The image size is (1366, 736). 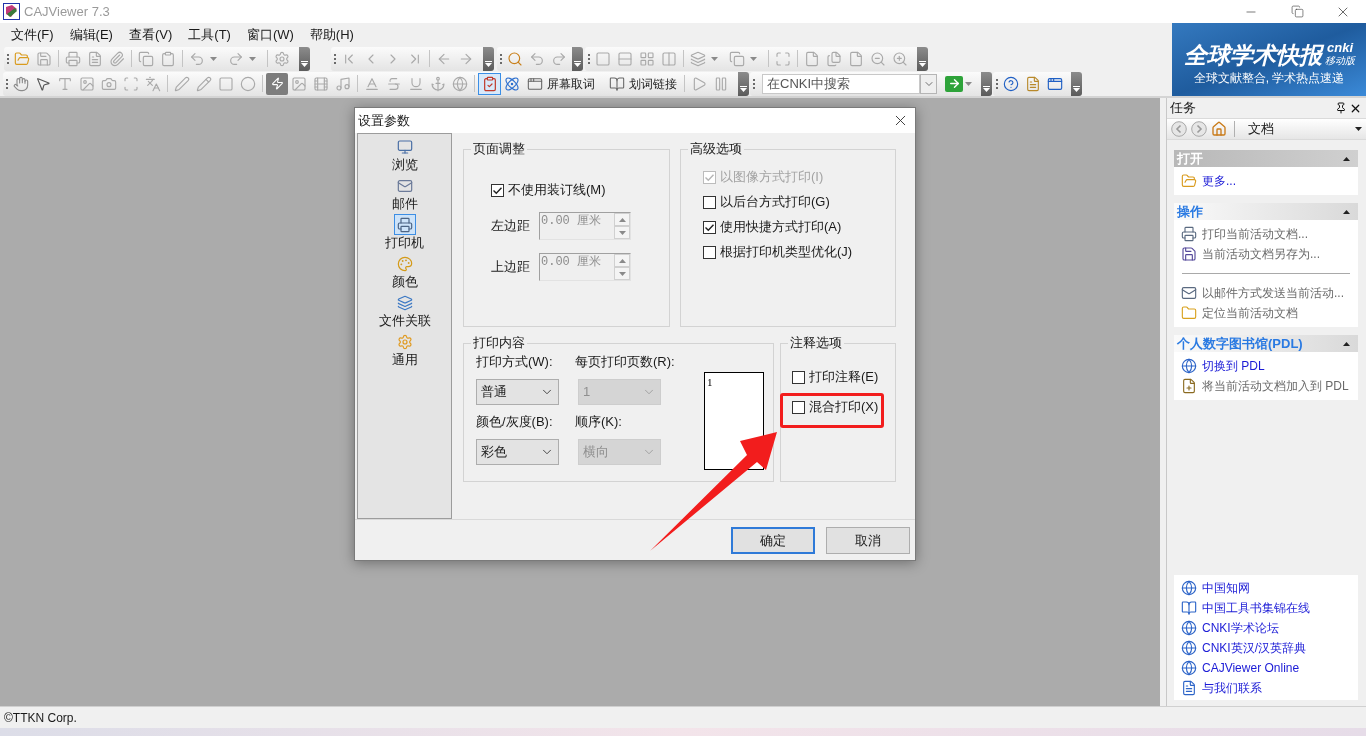 What do you see at coordinates (841, 83) in the screenshot?
I see `search-field: 在CNKI中搜索` at bounding box center [841, 83].